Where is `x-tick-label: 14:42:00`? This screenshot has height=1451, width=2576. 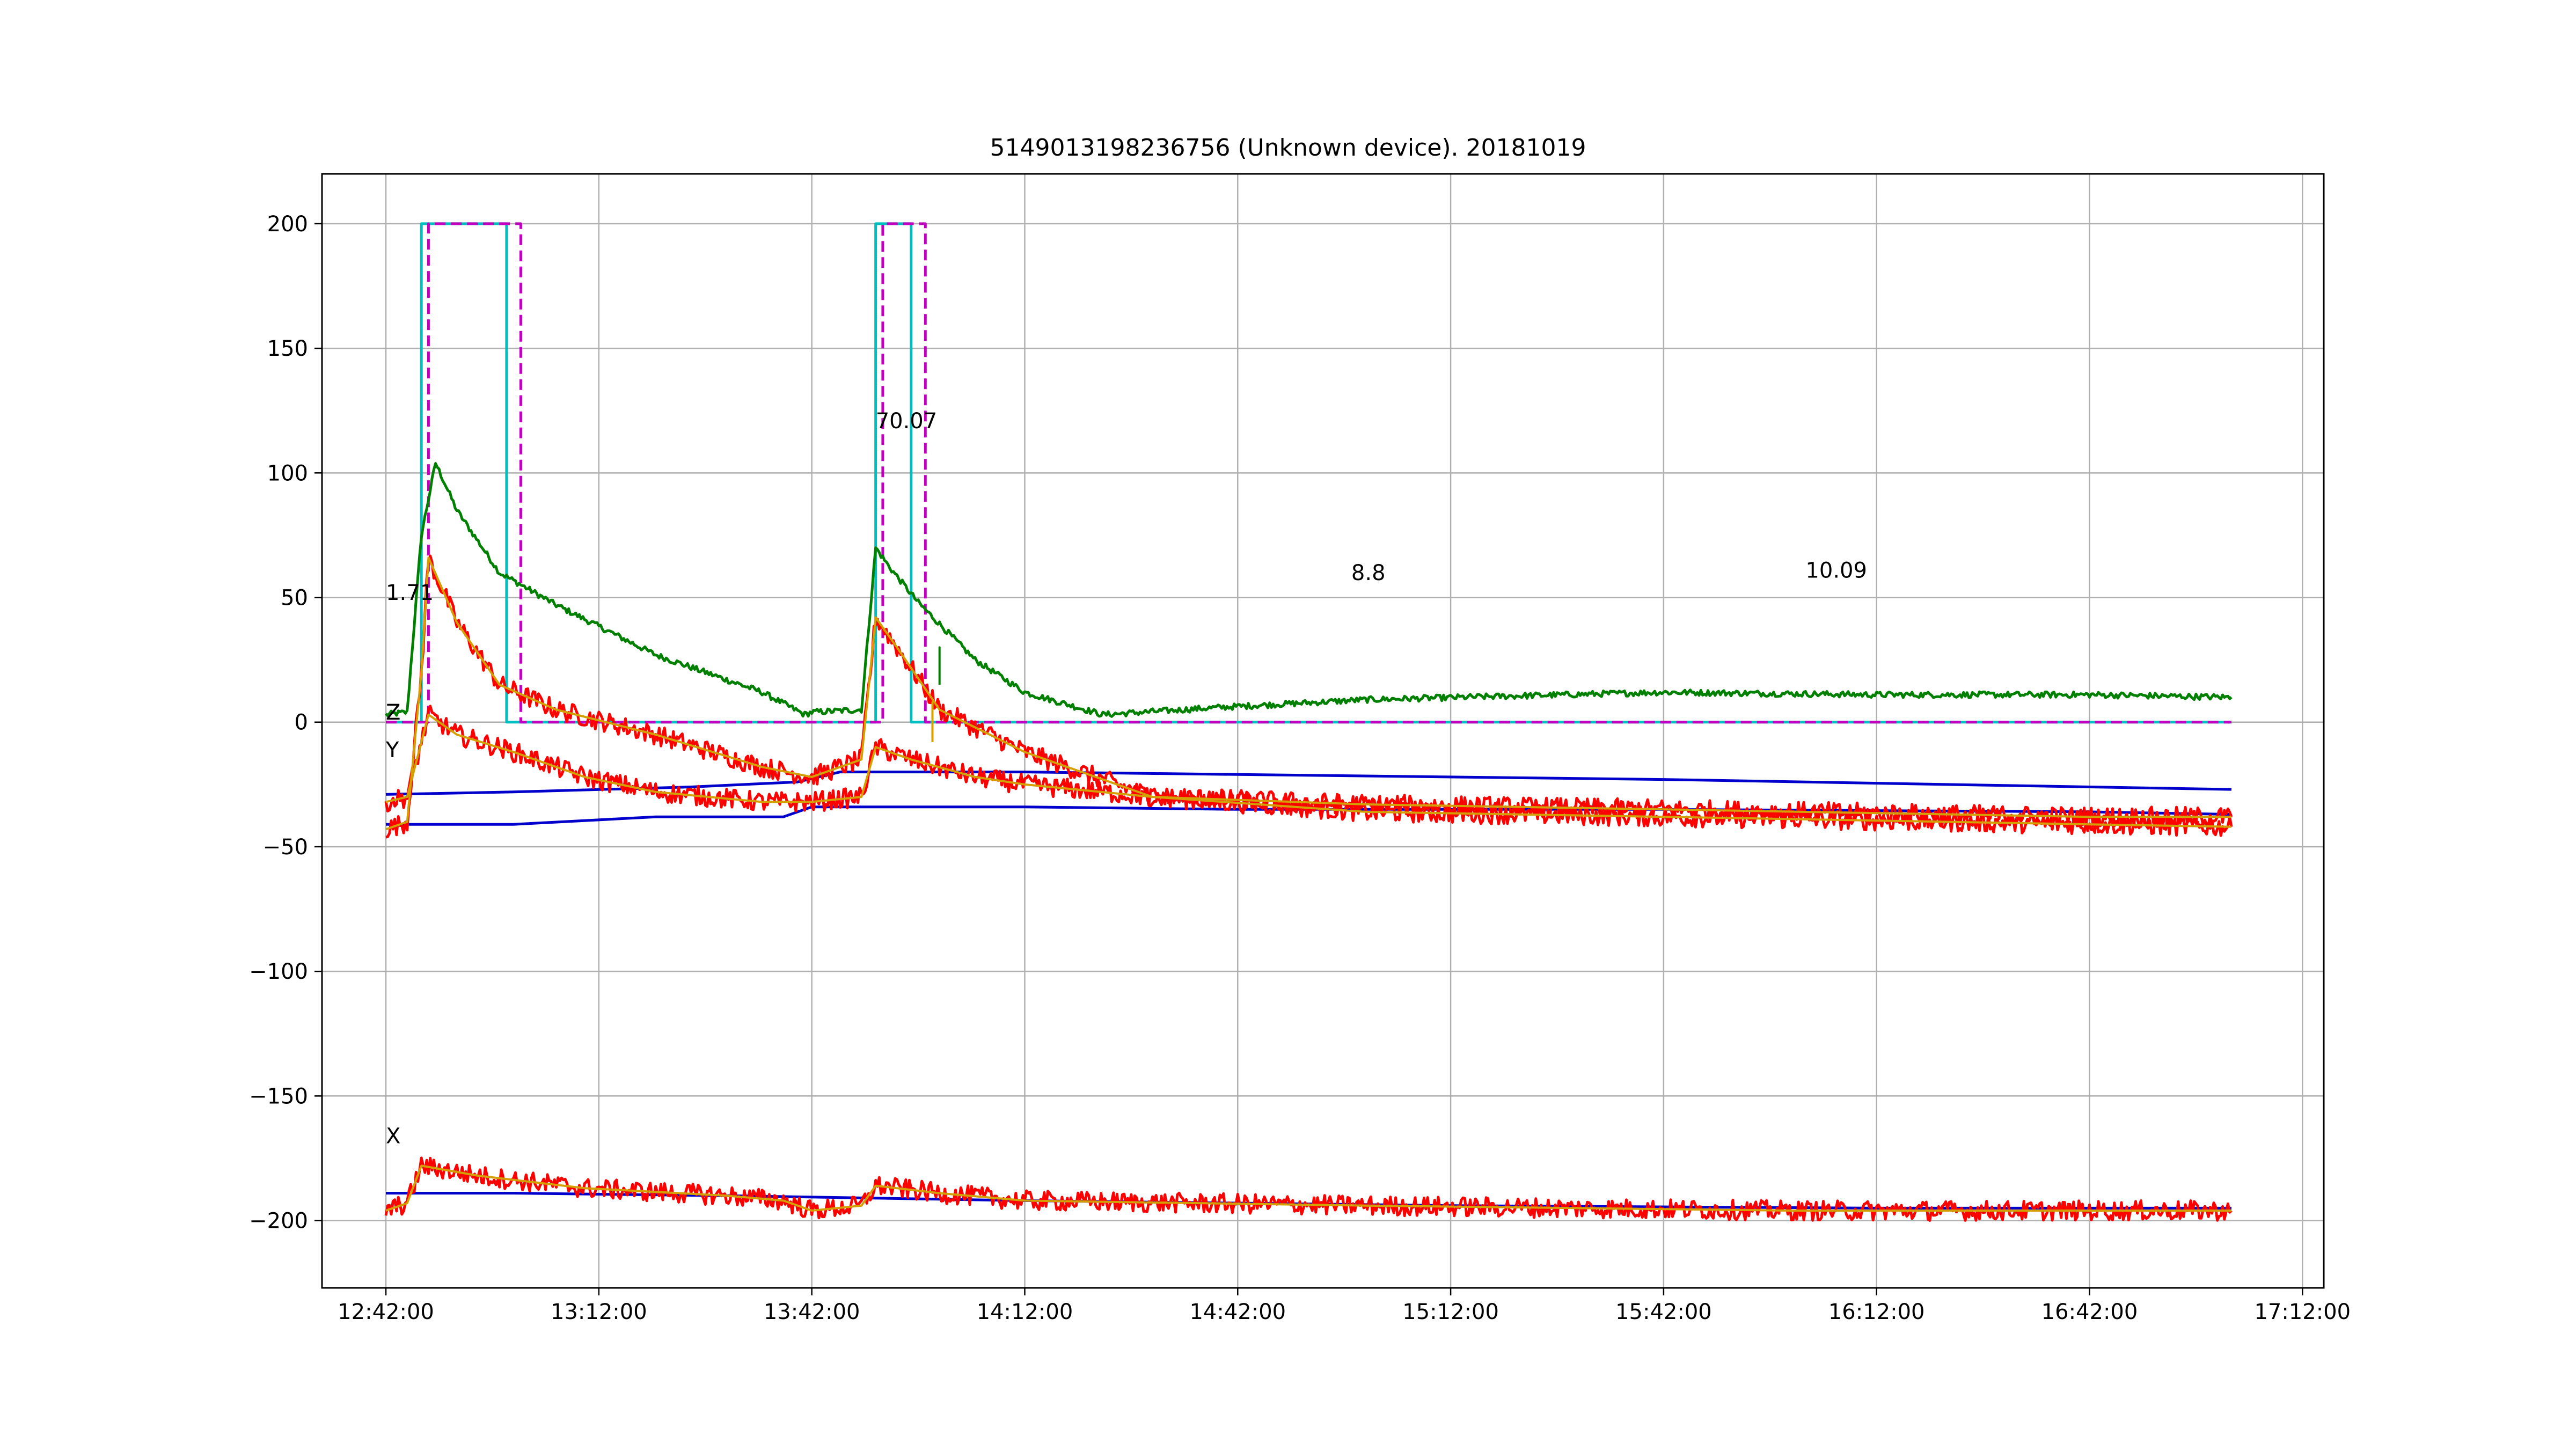
x-tick-label: 14:42:00 is located at coordinates (1237, 1312).